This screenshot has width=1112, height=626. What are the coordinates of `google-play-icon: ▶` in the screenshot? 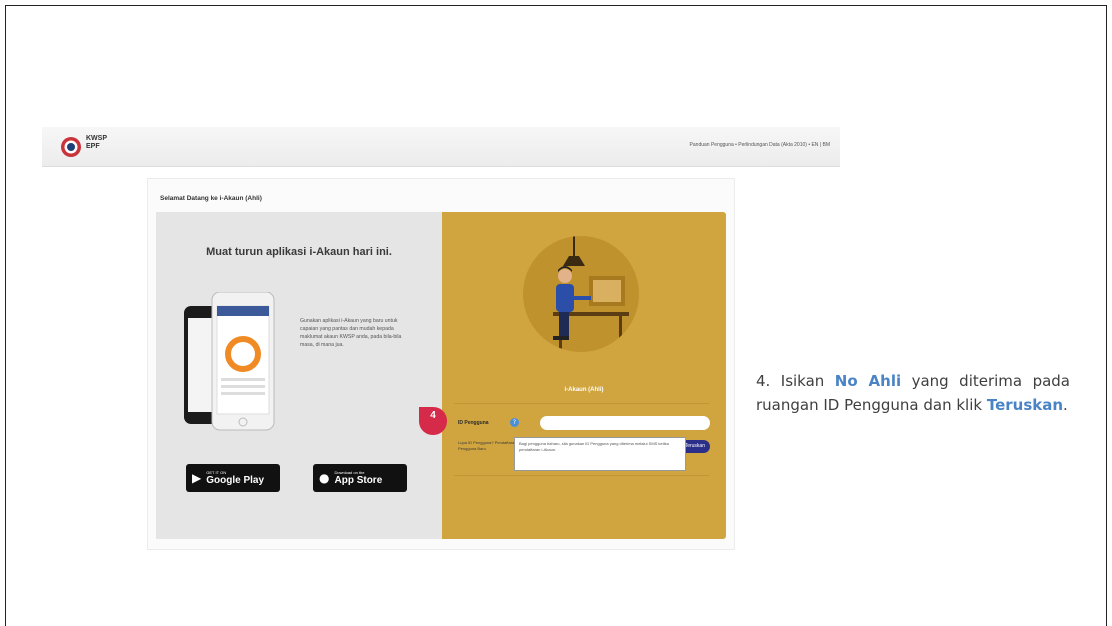 It's located at (197, 478).